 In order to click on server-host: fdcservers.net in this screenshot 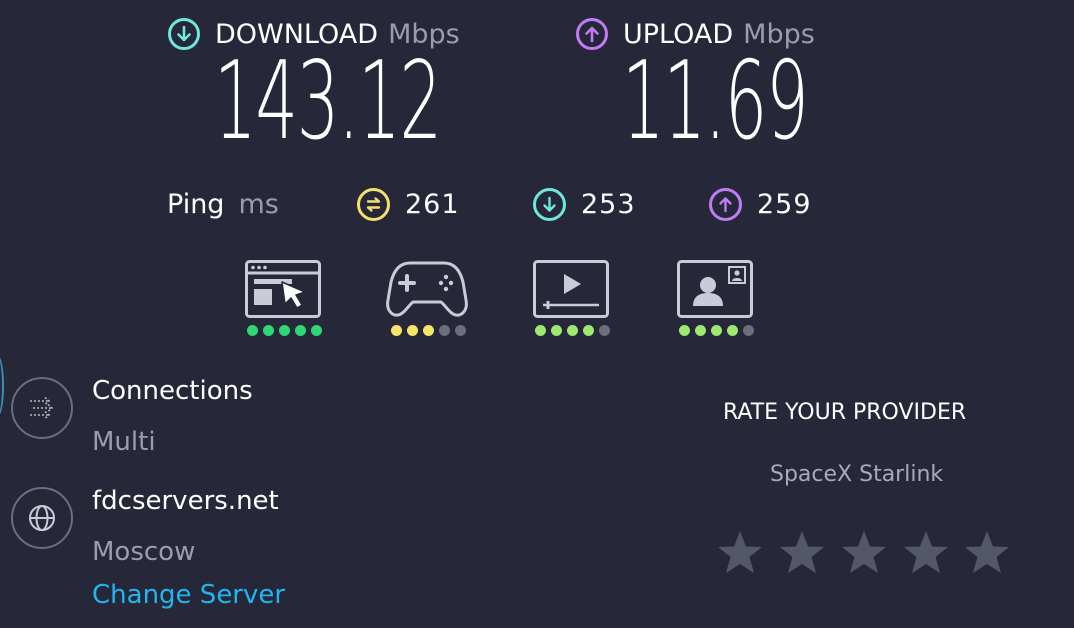, I will do `click(185, 501)`.